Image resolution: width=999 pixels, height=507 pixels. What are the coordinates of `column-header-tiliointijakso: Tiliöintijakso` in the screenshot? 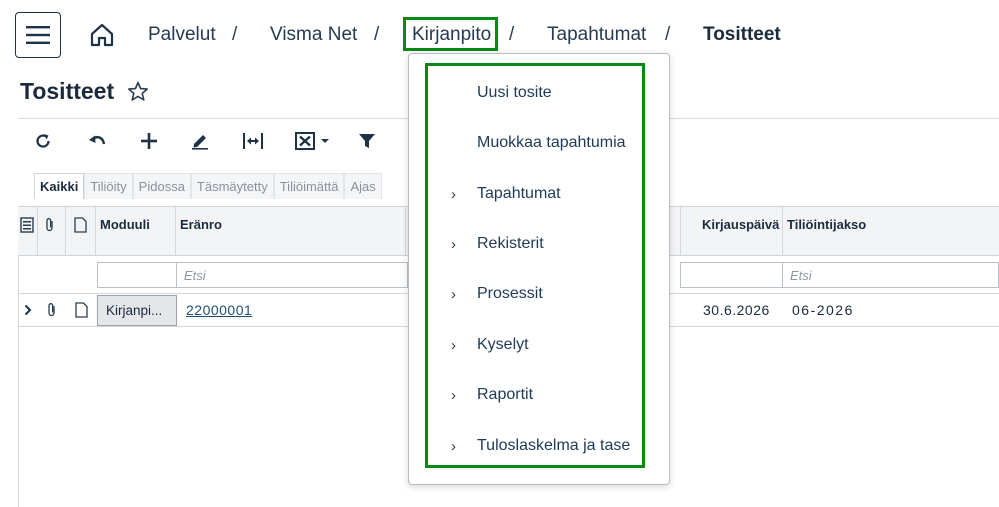 It's located at (891, 231).